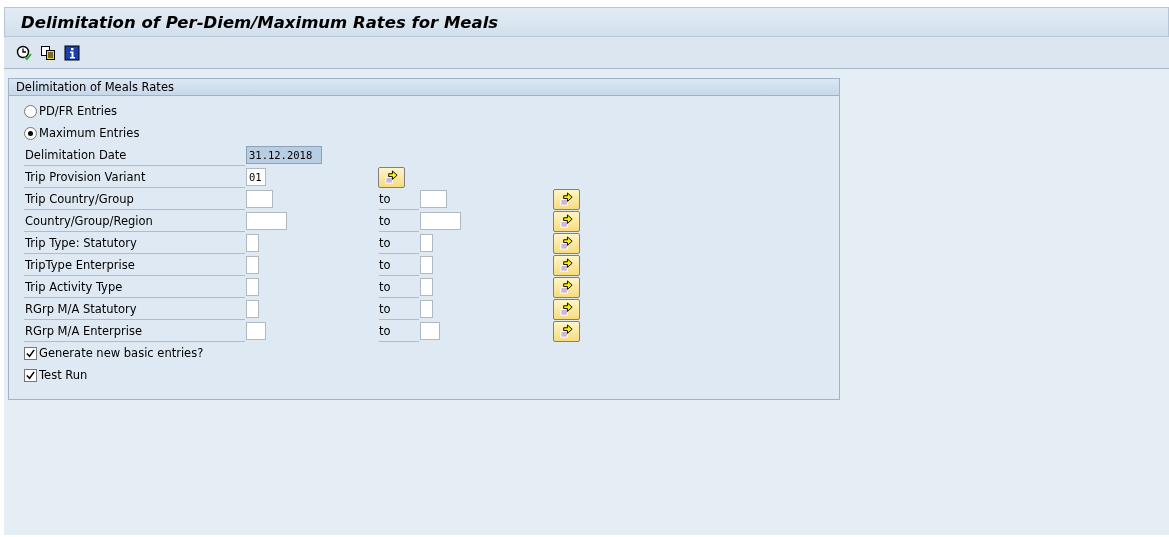 The width and height of the screenshot is (1169, 537). I want to click on input-field: 01, so click(256, 177).